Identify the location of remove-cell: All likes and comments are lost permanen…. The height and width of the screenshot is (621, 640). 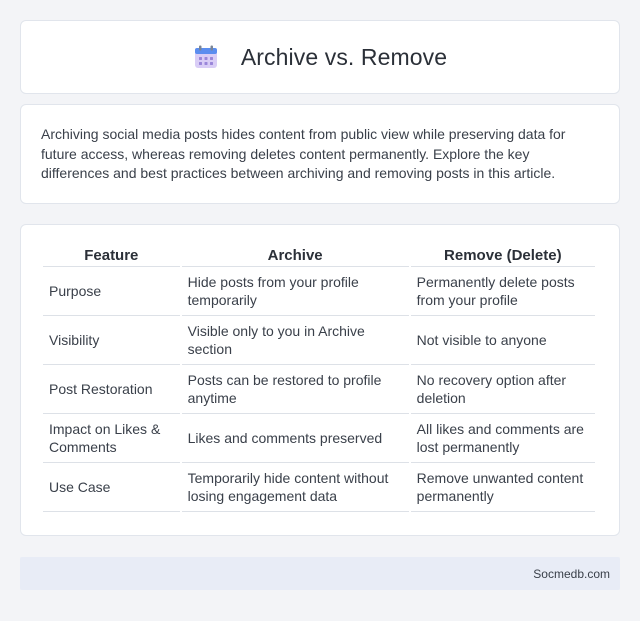
(502, 438).